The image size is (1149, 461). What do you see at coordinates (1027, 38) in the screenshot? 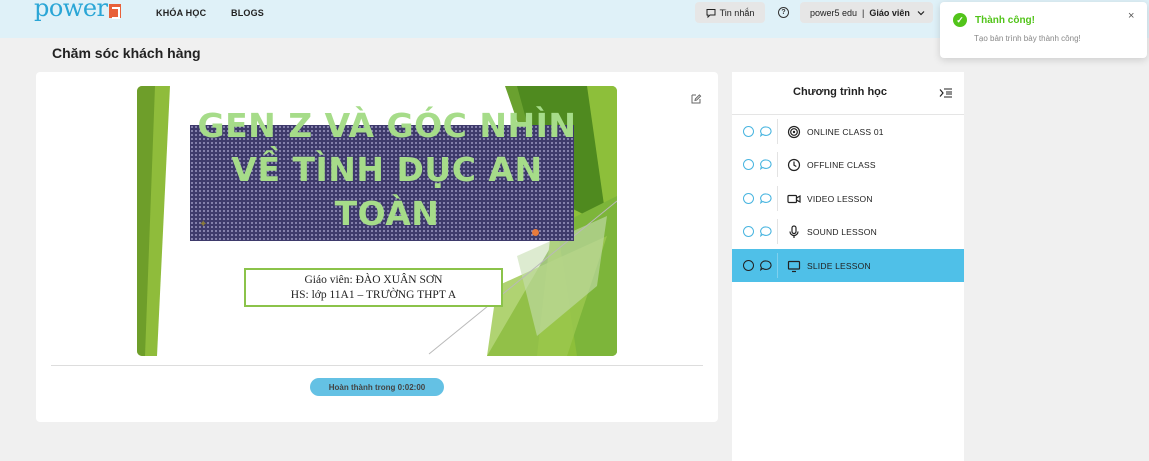
I see `toast-message: Tạo bản trình bày thành công!` at bounding box center [1027, 38].